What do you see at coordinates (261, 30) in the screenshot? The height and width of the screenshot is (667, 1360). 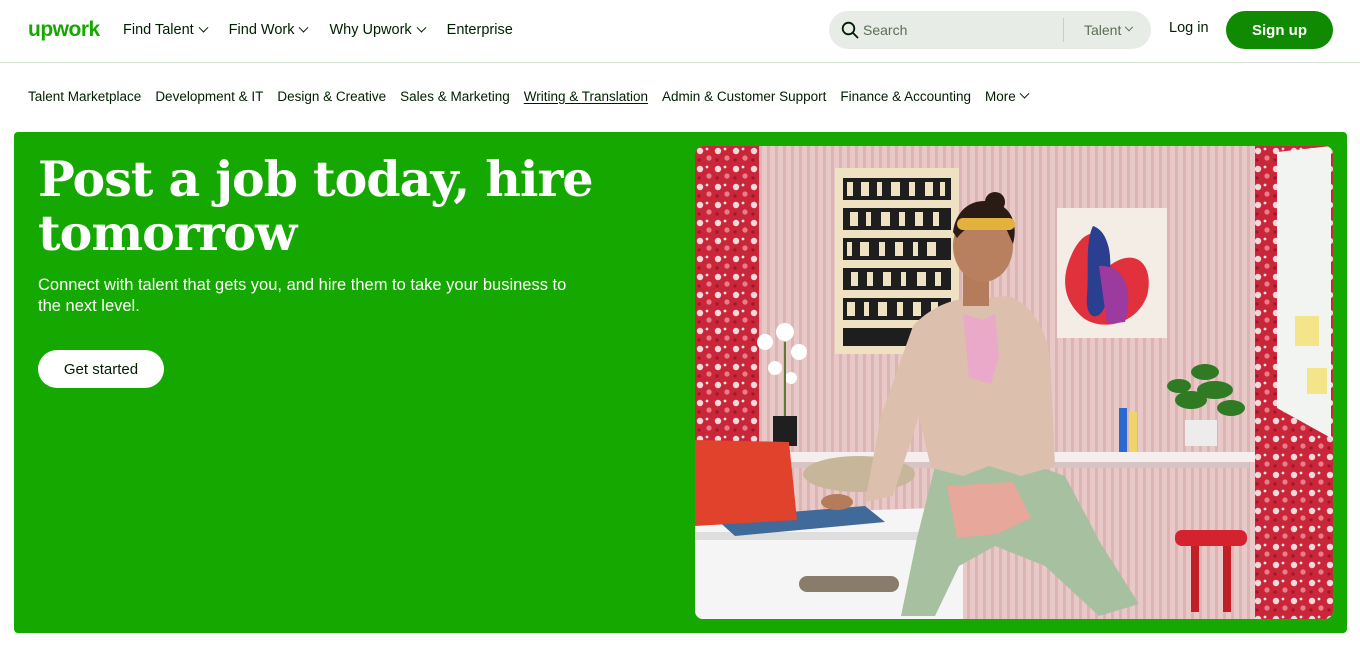 I see `nav-label: Find Work` at bounding box center [261, 30].